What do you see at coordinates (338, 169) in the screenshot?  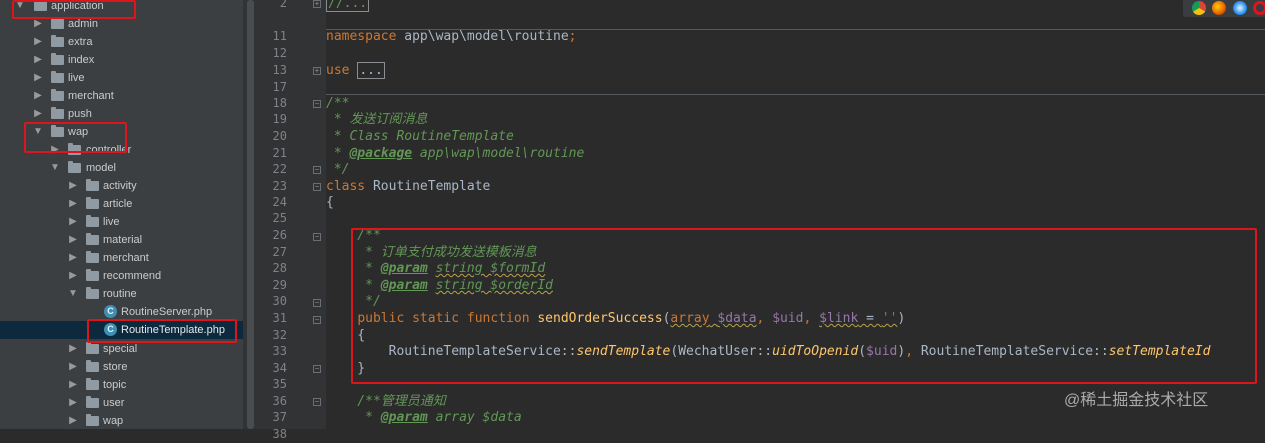 I see `code-line: */` at bounding box center [338, 169].